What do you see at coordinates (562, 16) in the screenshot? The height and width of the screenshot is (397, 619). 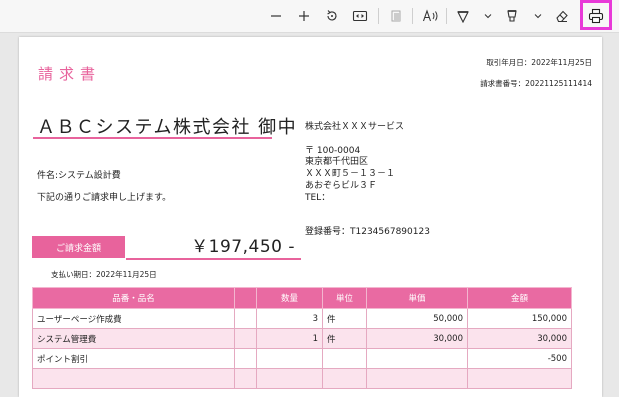 I see `eraser-icon` at bounding box center [562, 16].